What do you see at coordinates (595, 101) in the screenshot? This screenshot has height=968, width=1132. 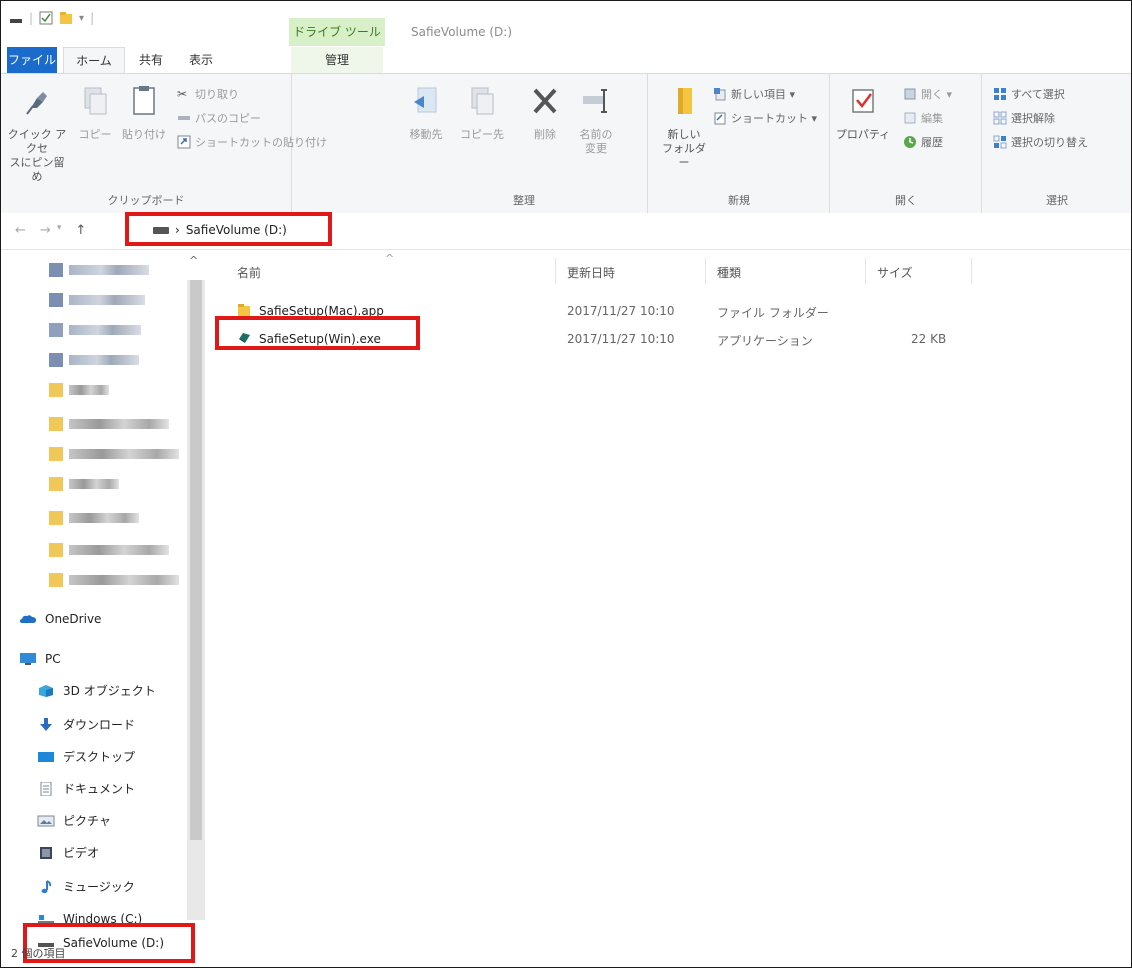 I see `rename-icon` at bounding box center [595, 101].